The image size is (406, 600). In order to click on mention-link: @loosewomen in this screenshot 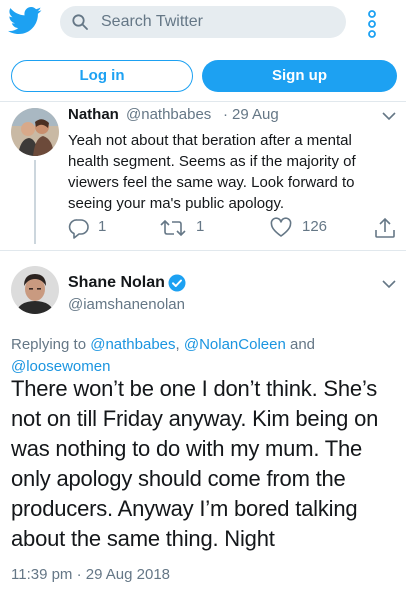, I will do `click(60, 366)`.